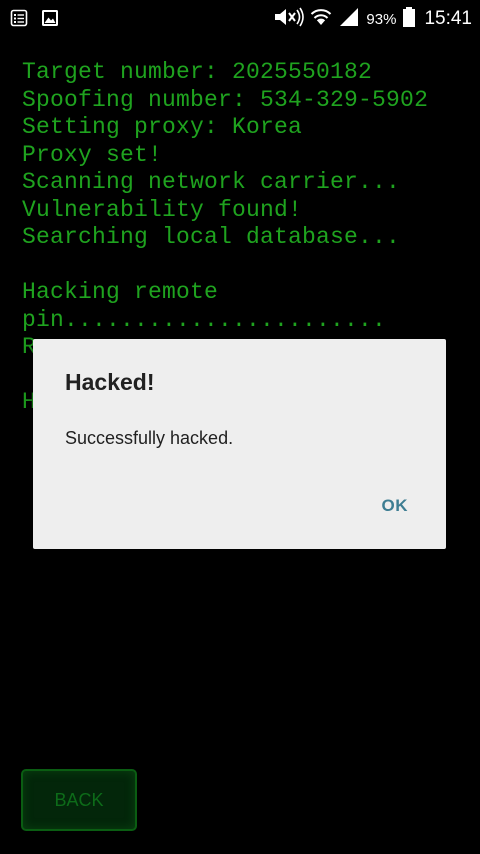 The height and width of the screenshot is (854, 480). What do you see at coordinates (19, 18) in the screenshot?
I see `notes-icon` at bounding box center [19, 18].